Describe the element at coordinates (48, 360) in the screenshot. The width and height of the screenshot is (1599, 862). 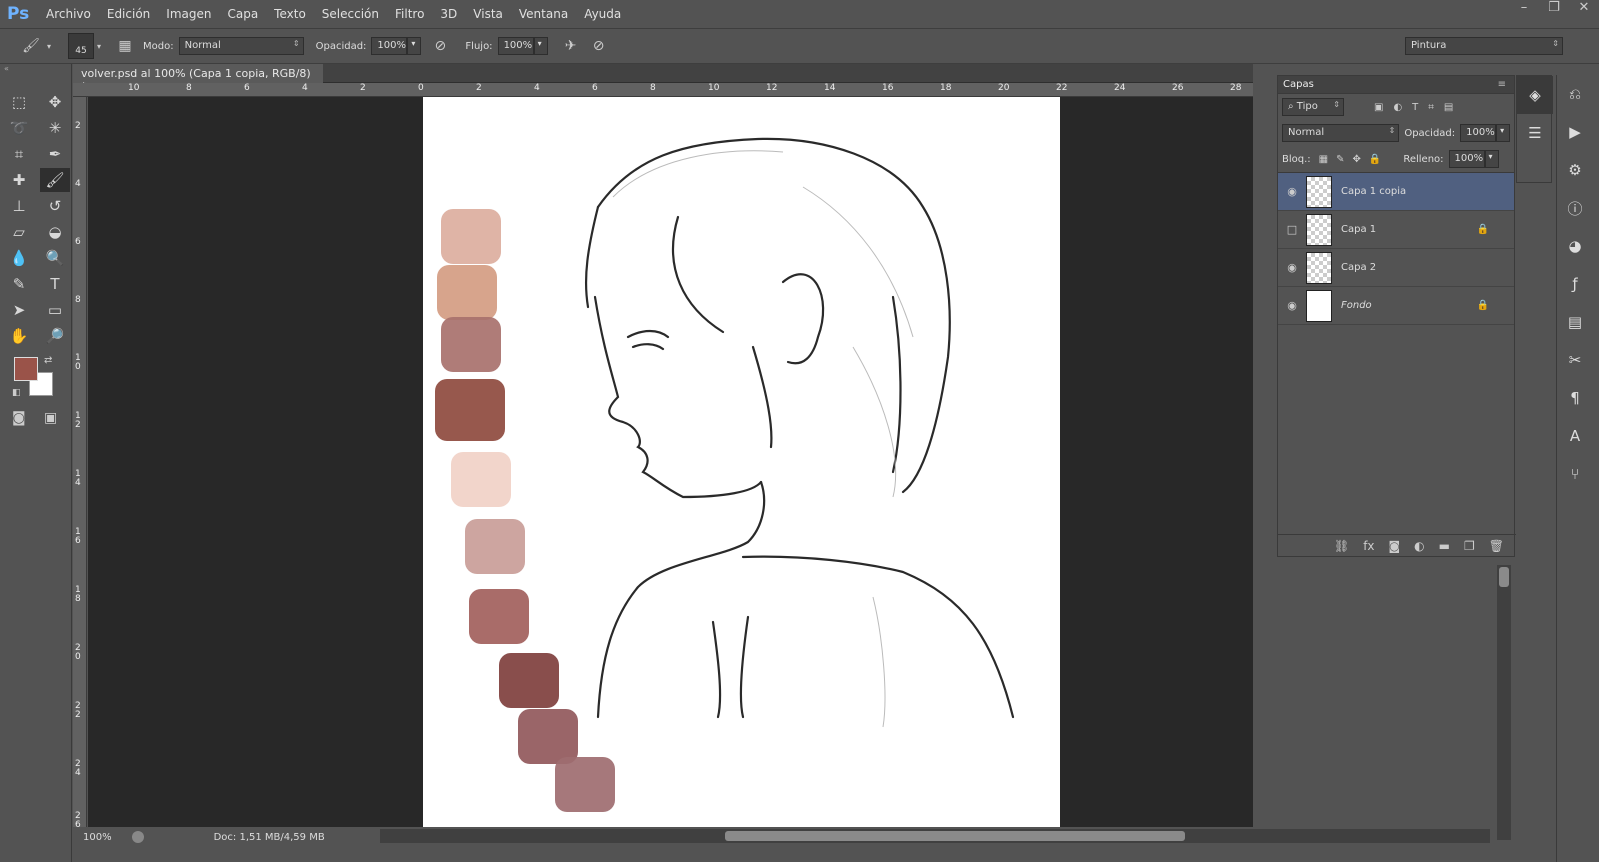
I see `swap-colors-icon: ⇄` at that location.